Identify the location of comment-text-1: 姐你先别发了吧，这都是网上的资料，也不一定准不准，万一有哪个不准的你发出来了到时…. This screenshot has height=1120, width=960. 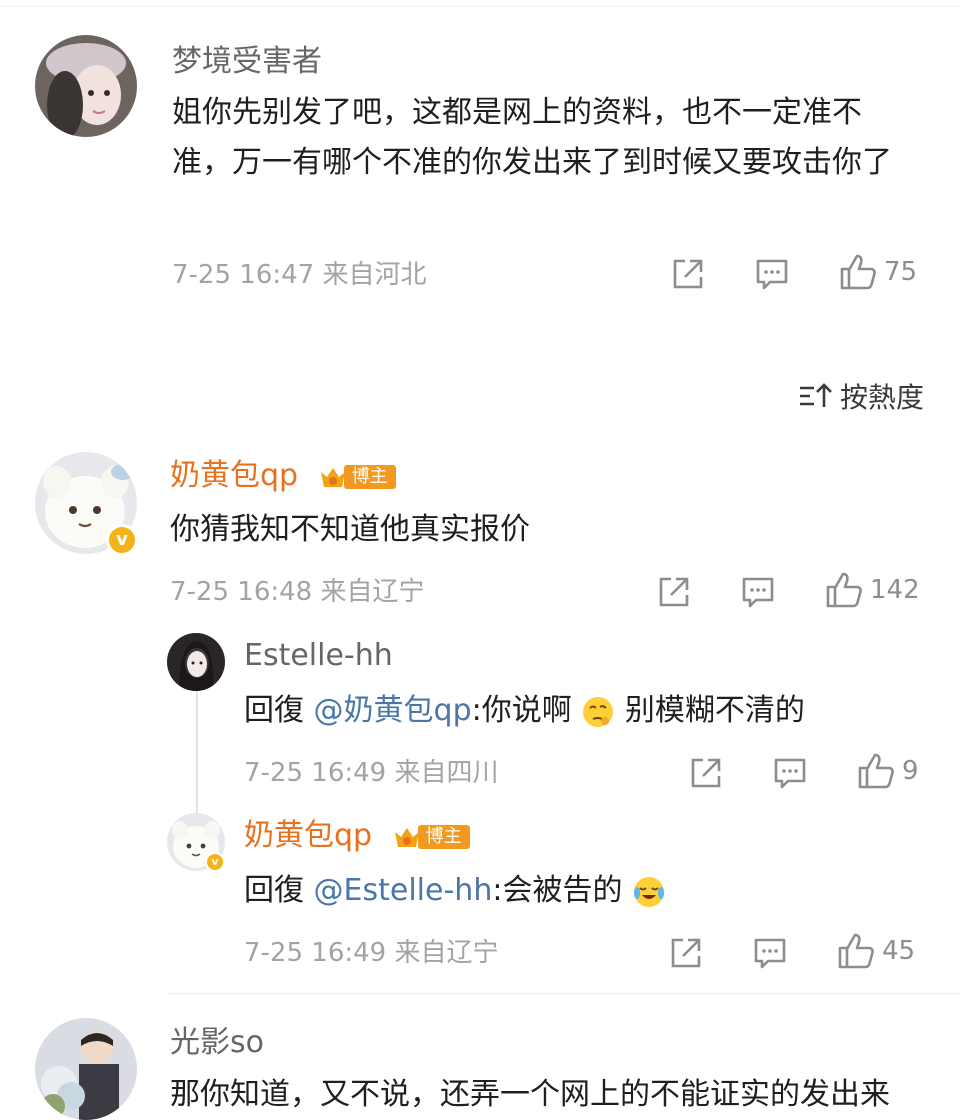
(532, 137).